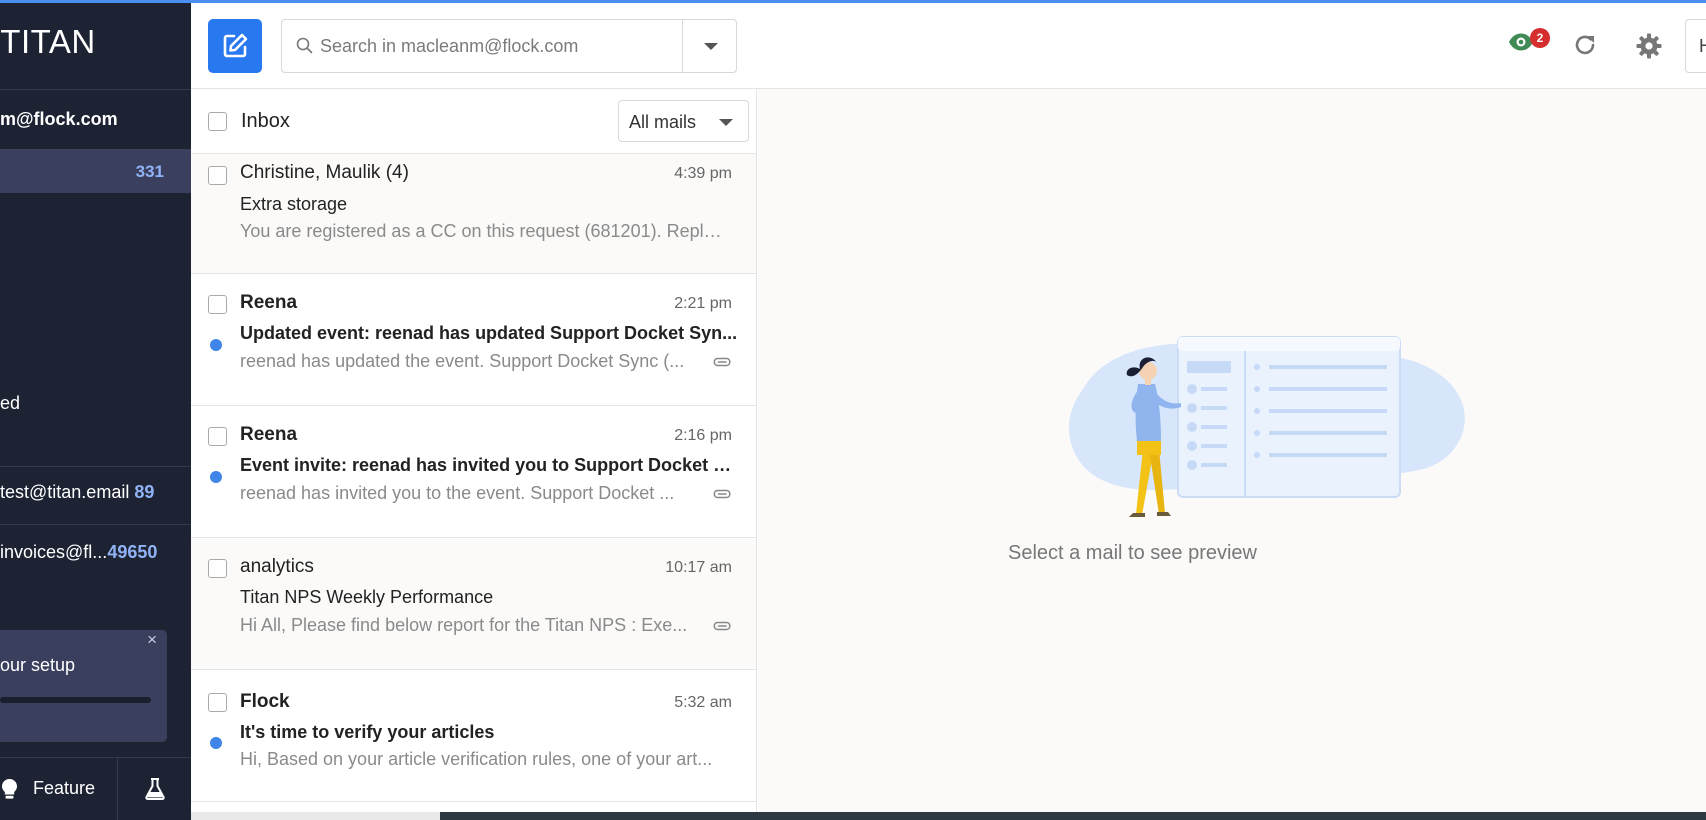  I want to click on mail-subject: Extra storage, so click(294, 204).